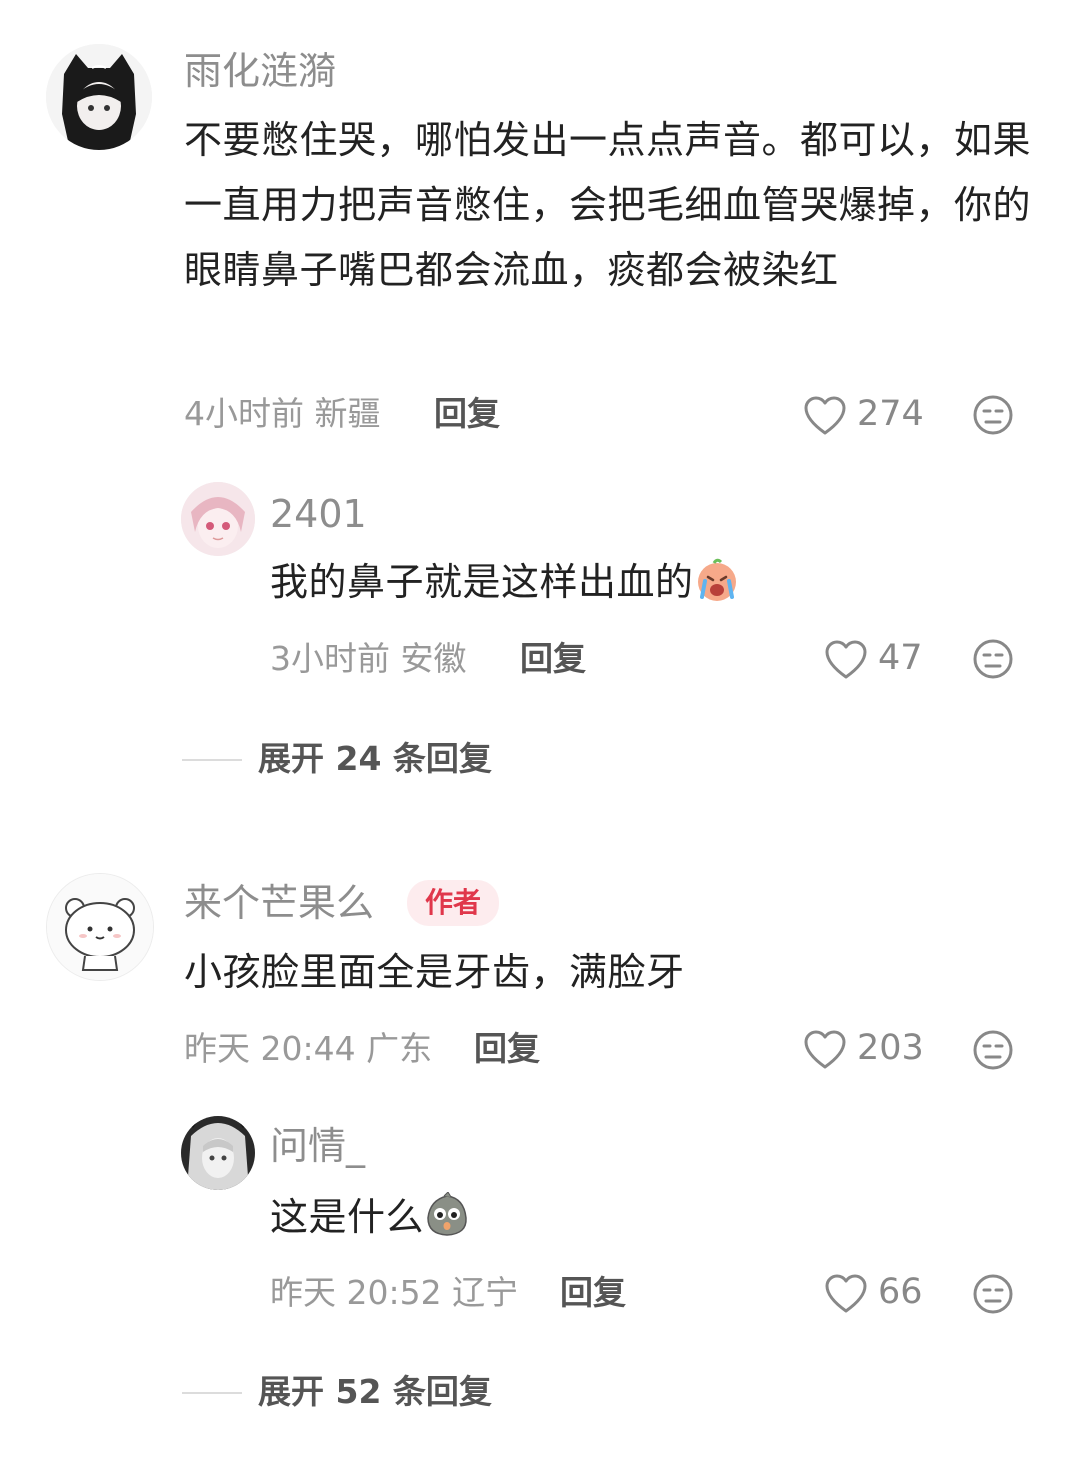  I want to click on reply-text: 我的鼻子就是这样出血的, so click(650, 582).